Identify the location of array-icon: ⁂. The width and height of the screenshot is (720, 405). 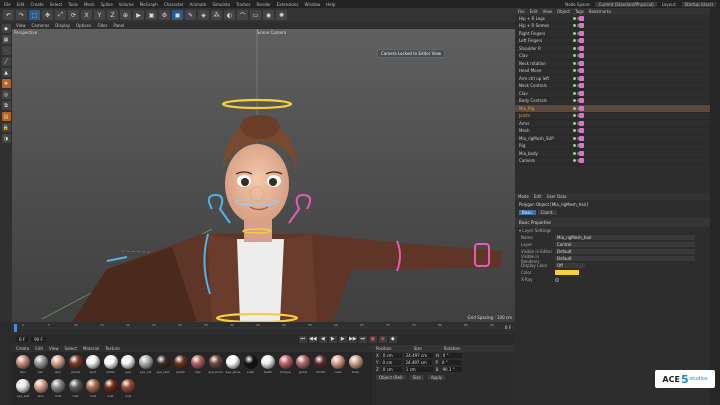
(216, 15).